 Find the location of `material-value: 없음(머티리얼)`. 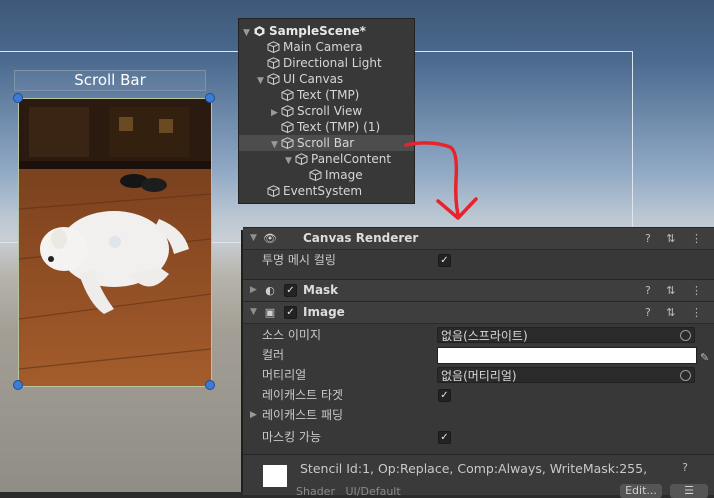

material-value: 없음(머티리얼) is located at coordinates (479, 376).